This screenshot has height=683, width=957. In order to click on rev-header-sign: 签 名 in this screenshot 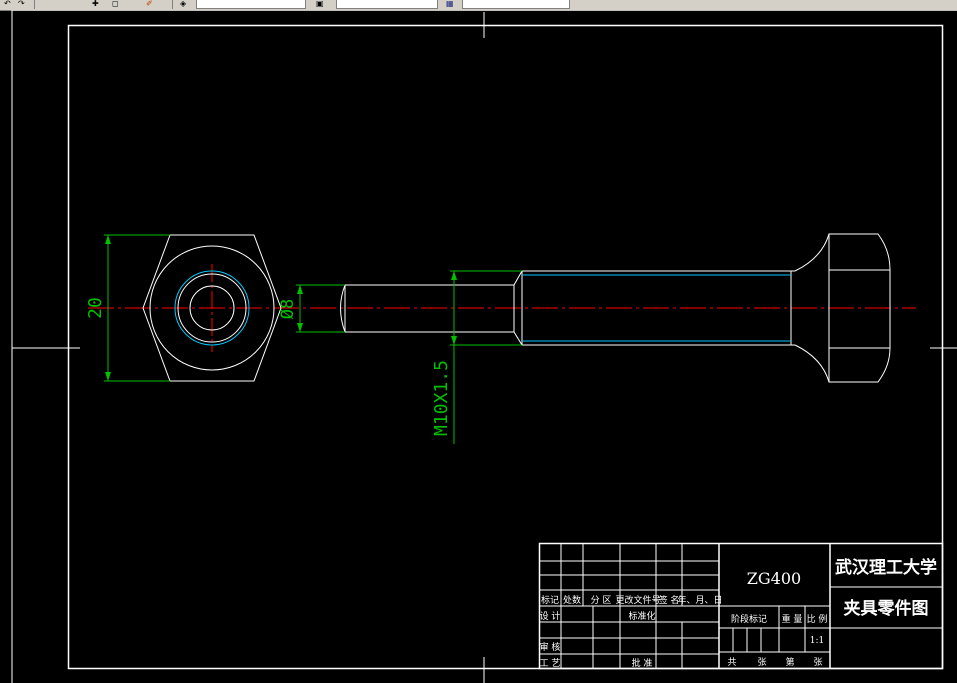, I will do `click(669, 600)`.